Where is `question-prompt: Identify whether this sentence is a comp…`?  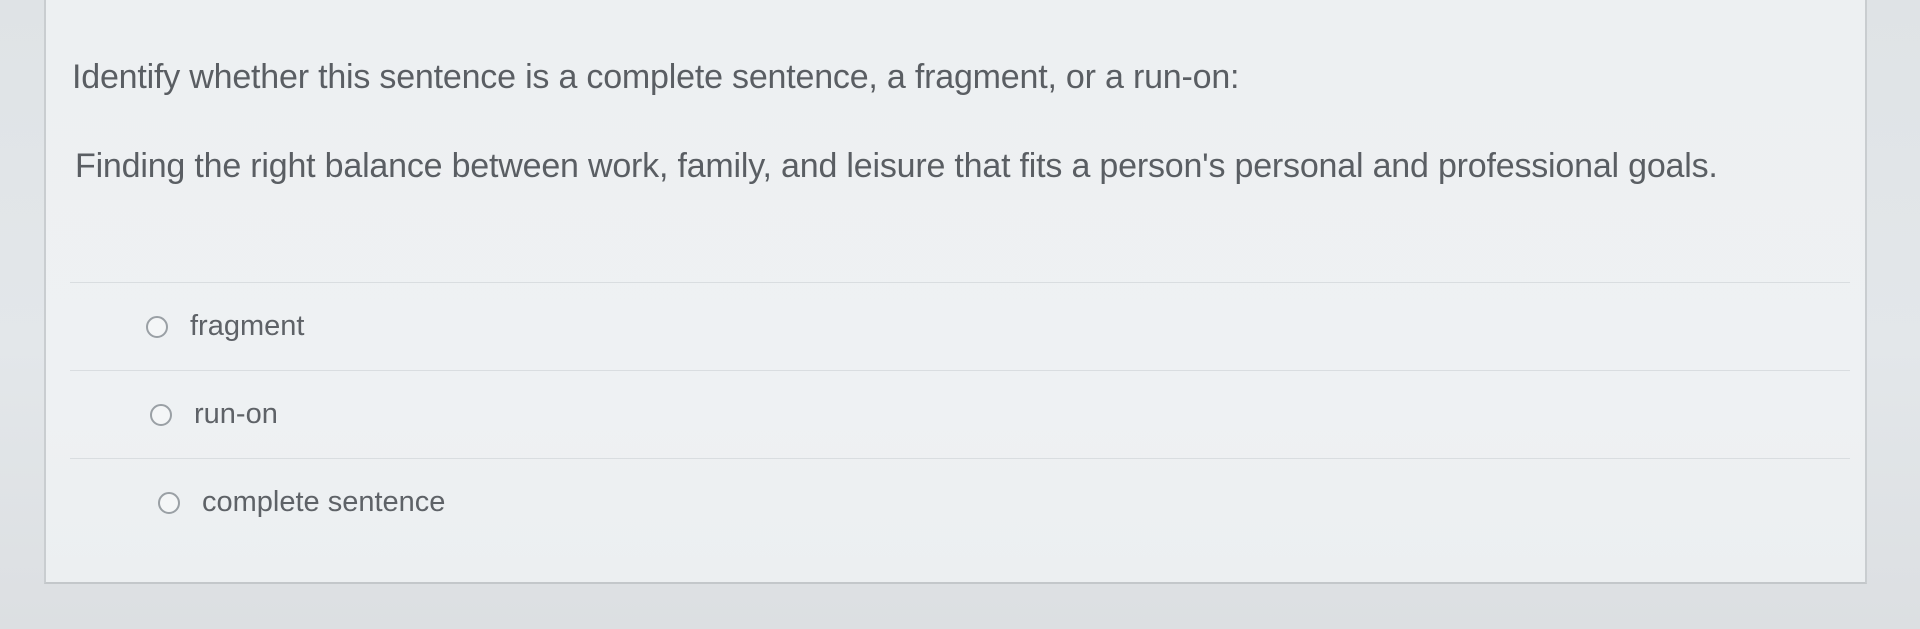
question-prompt: Identify whether this sentence is a comp… is located at coordinates (656, 77).